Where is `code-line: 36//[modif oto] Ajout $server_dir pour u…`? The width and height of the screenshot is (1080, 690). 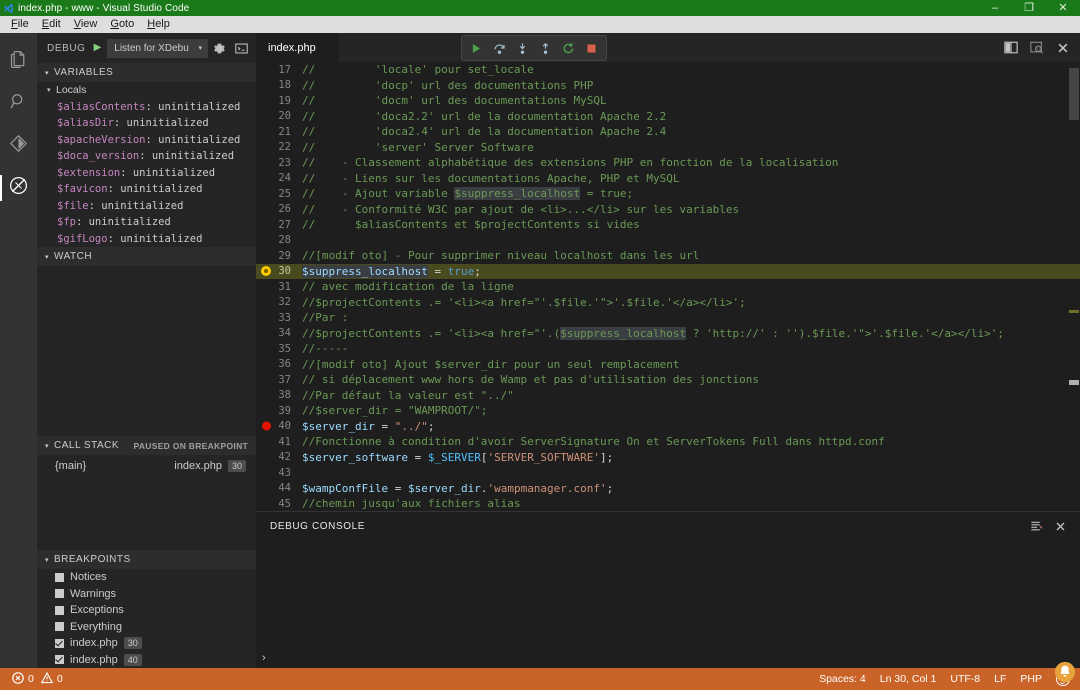 code-line: 36//[modif oto] Ajout $server_dir pour u… is located at coordinates (668, 365).